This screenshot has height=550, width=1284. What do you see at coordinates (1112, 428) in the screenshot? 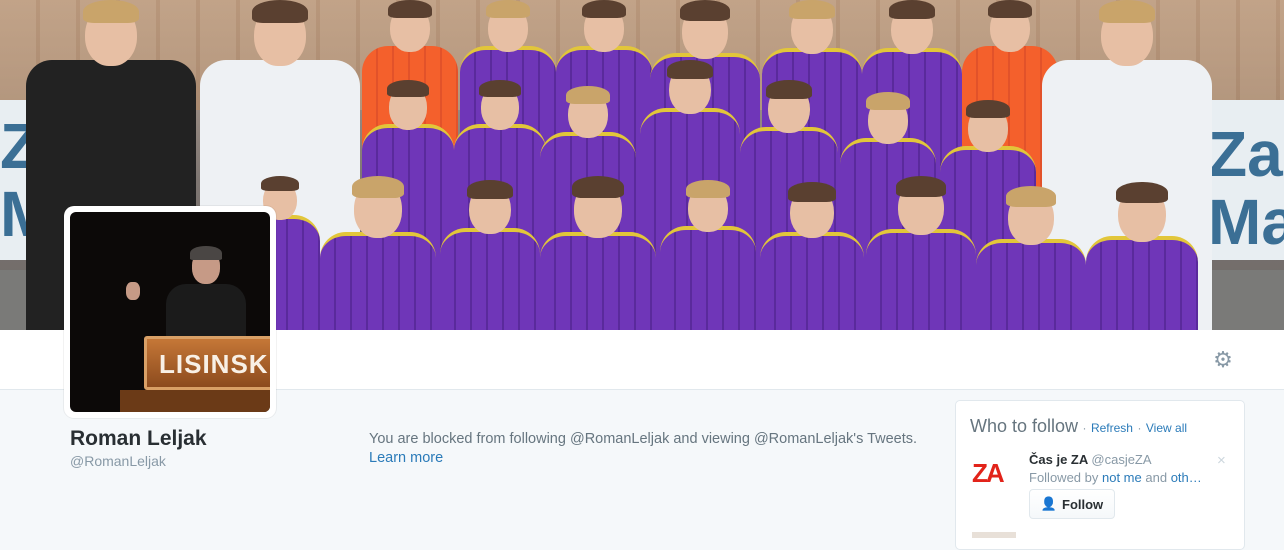
I see `refresh-link: Refresh` at bounding box center [1112, 428].